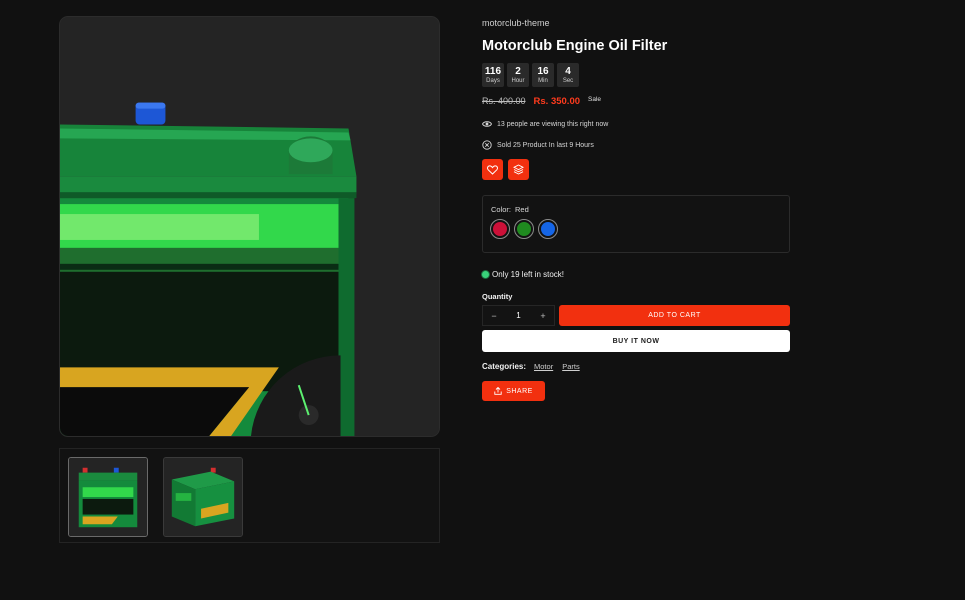  What do you see at coordinates (543, 75) in the screenshot?
I see `countdown-minutes: 16 Min` at bounding box center [543, 75].